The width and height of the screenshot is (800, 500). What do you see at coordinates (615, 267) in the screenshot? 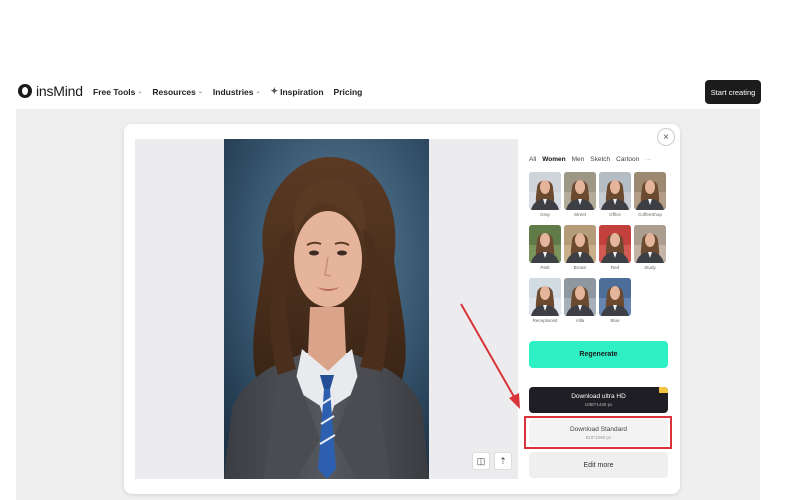
I see `style-thumbnail-label: Red` at bounding box center [615, 267].